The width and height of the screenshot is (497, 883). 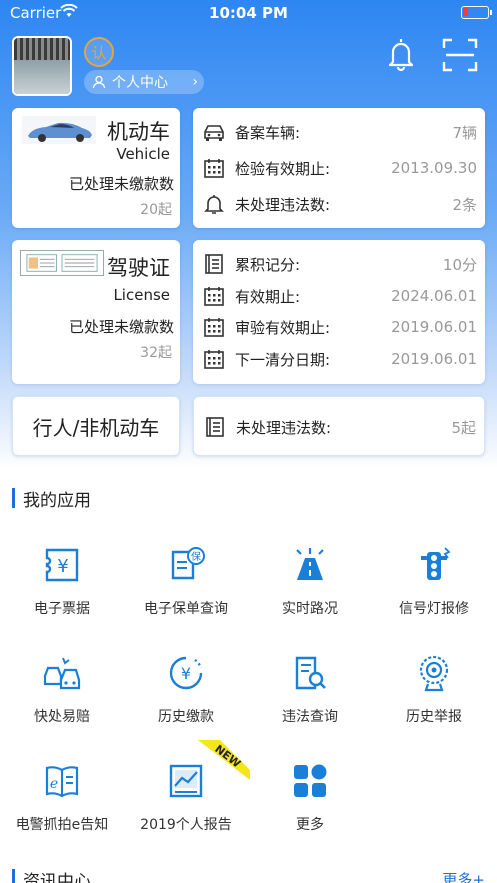 What do you see at coordinates (62, 673) in the screenshot?
I see `accident-icon` at bounding box center [62, 673].